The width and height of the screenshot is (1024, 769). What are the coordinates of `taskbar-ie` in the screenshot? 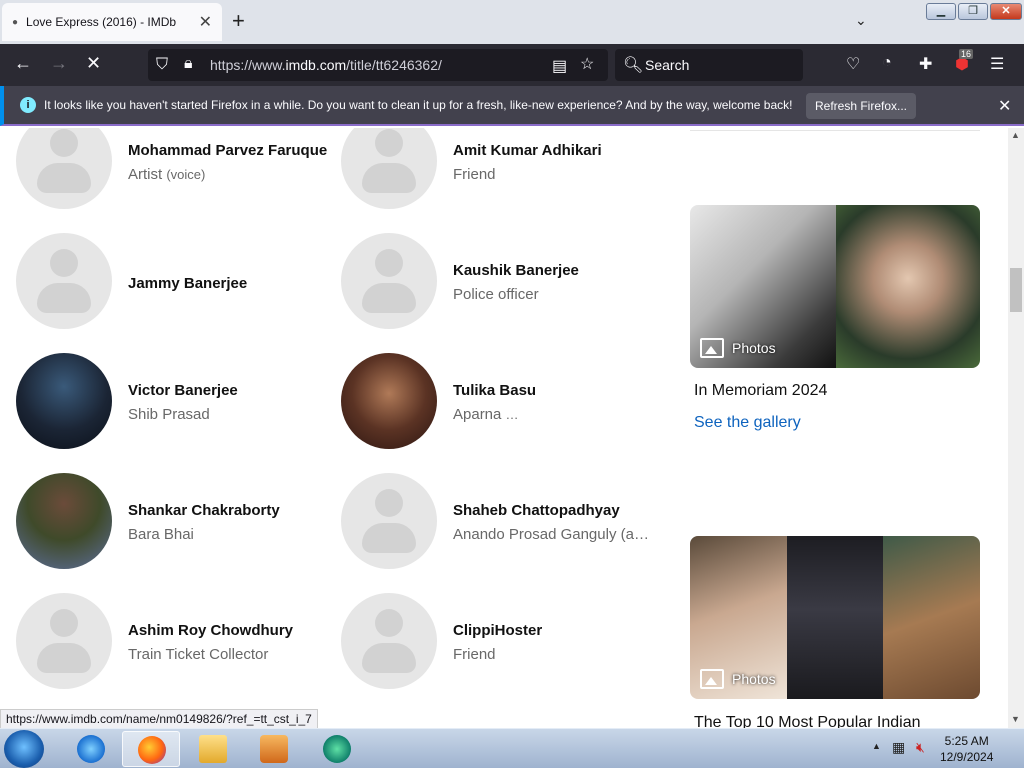 It's located at (91, 749).